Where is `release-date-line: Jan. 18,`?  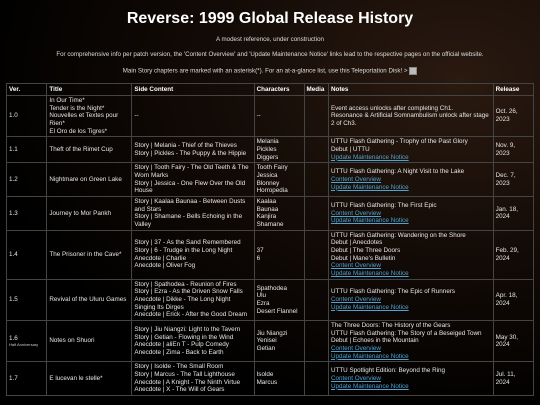
release-date-line: Jan. 18, is located at coordinates (507, 209).